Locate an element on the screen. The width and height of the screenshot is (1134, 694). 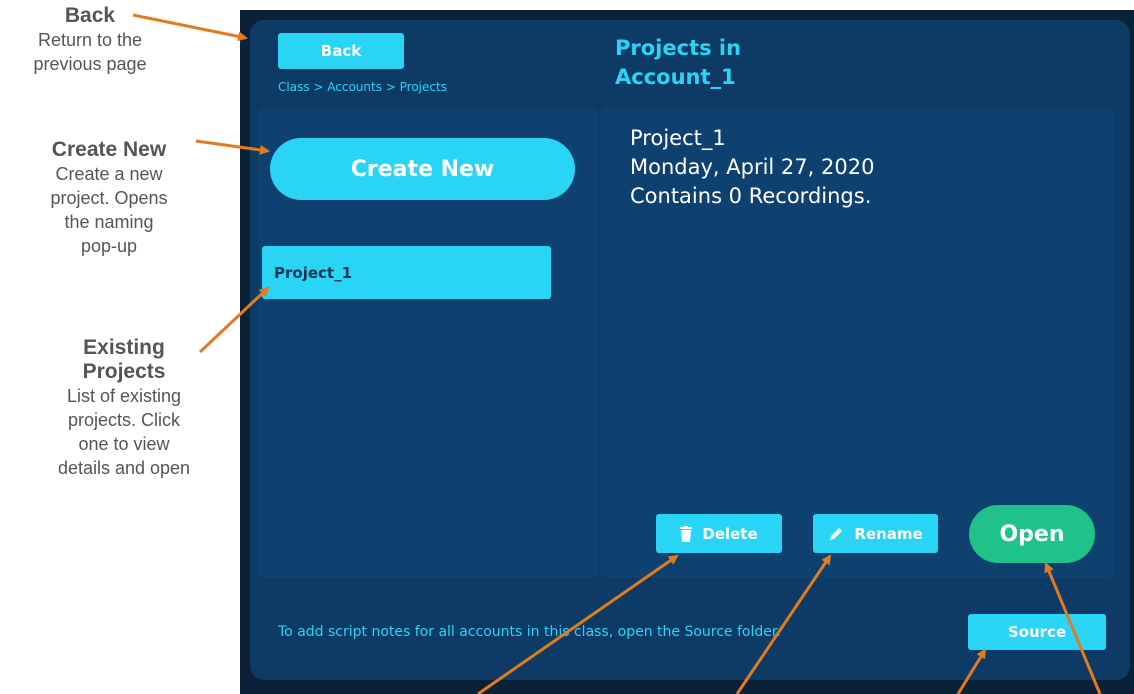
source-button: Source is located at coordinates (1037, 632).